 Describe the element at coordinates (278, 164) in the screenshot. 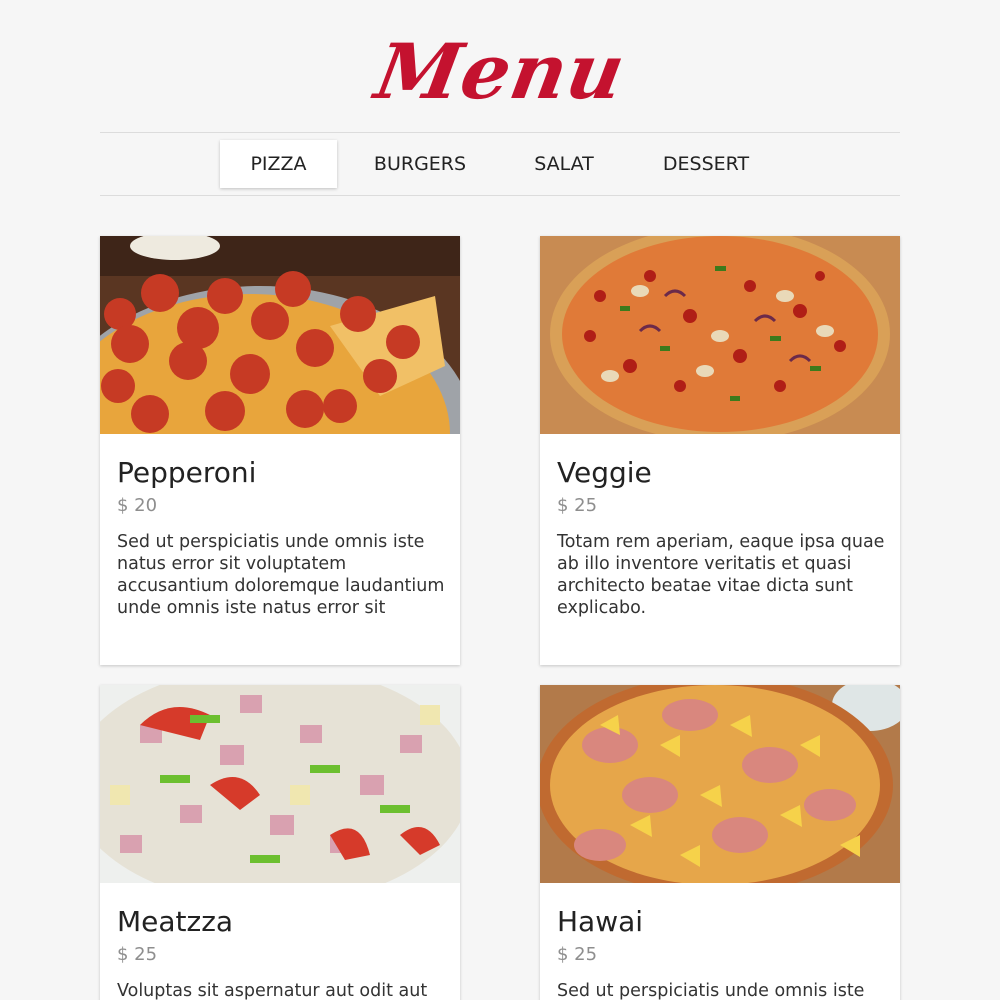

I see `tab-pizza: PIZZA` at that location.